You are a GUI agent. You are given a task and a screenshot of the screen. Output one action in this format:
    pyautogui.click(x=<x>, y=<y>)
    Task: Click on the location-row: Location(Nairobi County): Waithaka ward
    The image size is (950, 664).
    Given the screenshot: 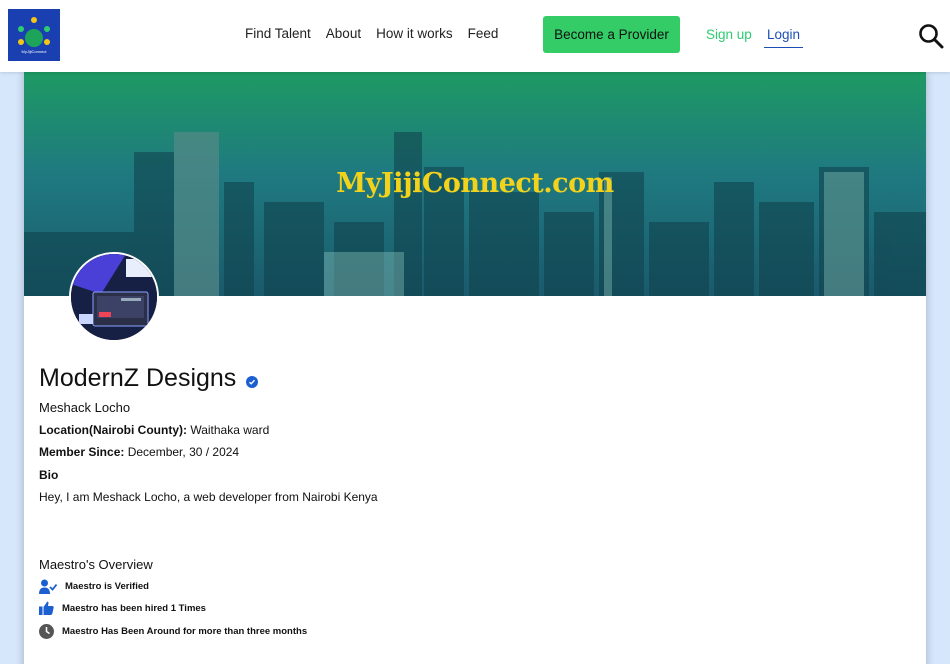 What is the action you would take?
    pyautogui.click(x=154, y=430)
    